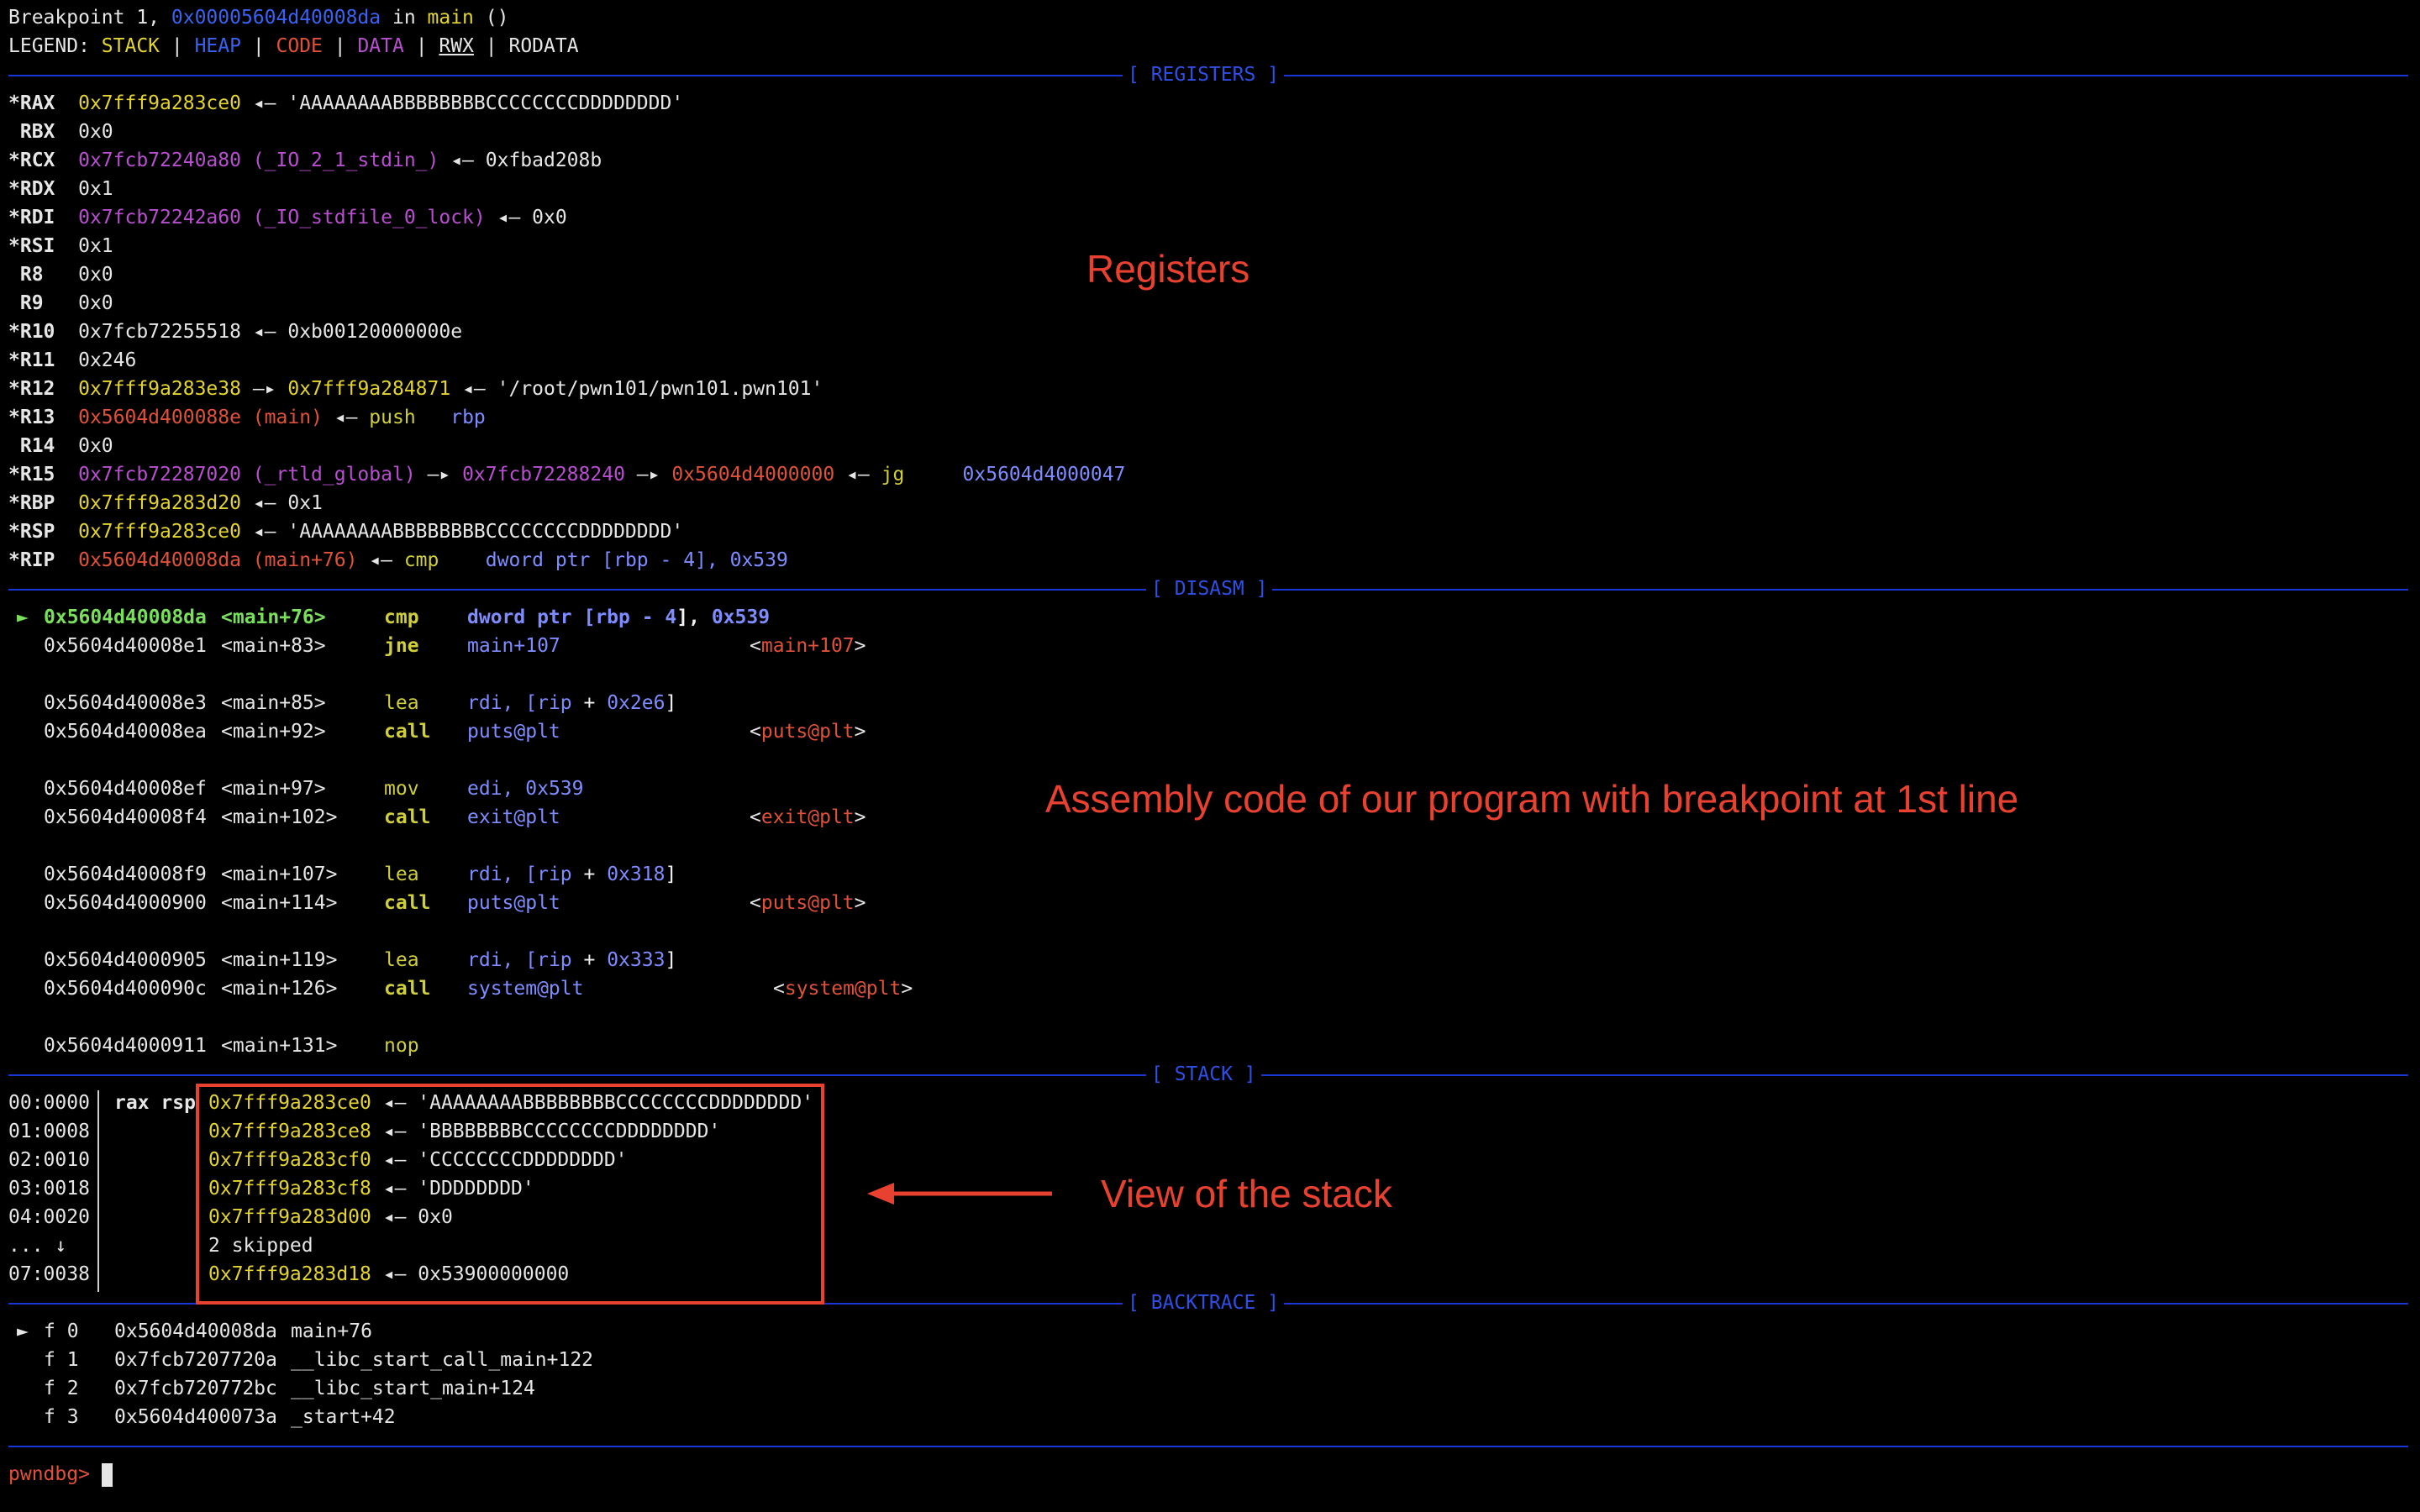 The image size is (2420, 1512). What do you see at coordinates (62, 1360) in the screenshot?
I see `frame-index: f 1` at bounding box center [62, 1360].